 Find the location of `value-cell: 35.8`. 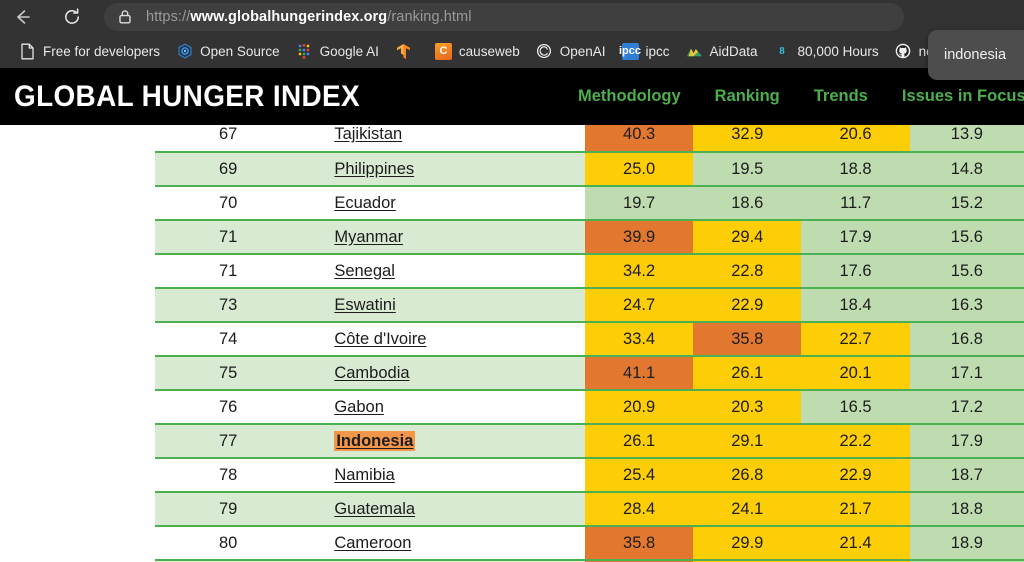

value-cell: 35.8 is located at coordinates (747, 339).